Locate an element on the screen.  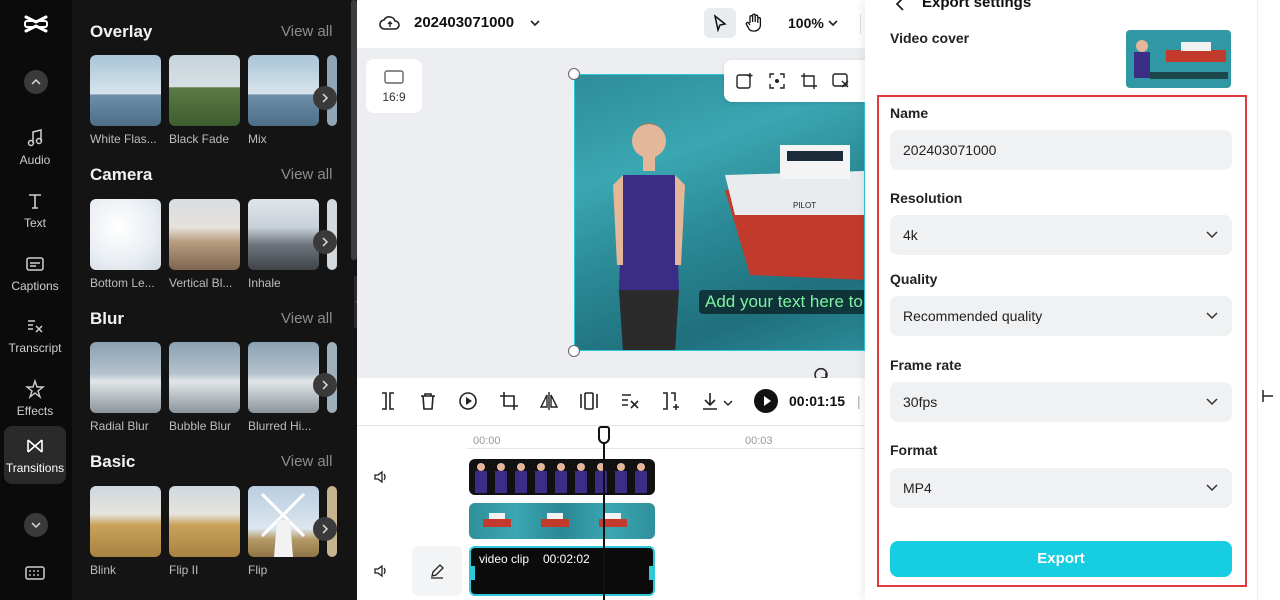
rail-scroll-down-button is located at coordinates (36, 525).